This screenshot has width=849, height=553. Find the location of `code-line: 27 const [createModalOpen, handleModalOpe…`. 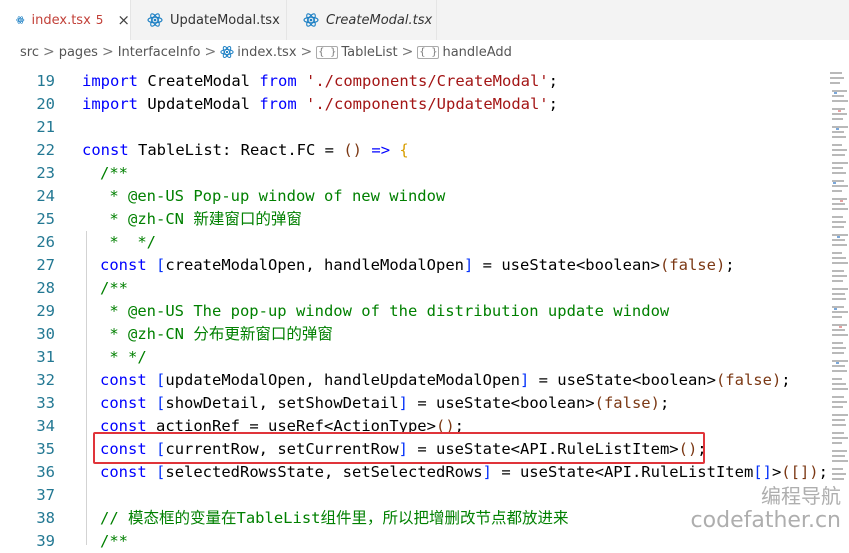

code-line: 27 const [createModalOpen, handleModalOpe… is located at coordinates (424, 265).